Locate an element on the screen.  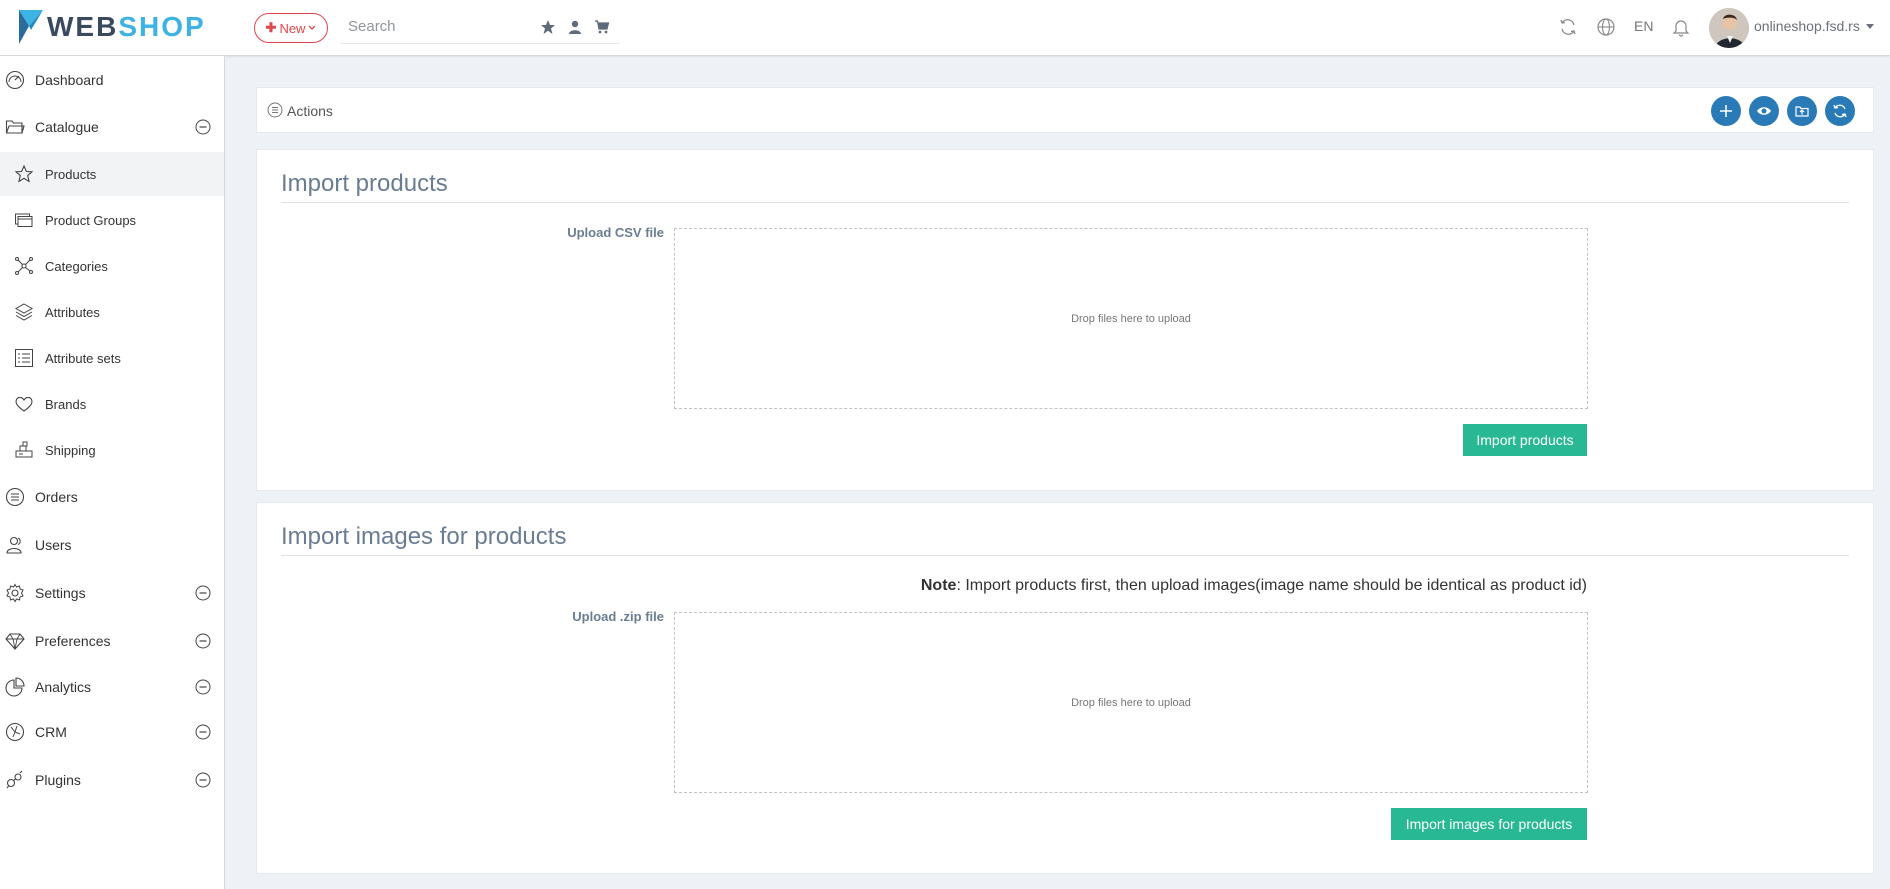
cart-filter-icon is located at coordinates (602, 27).